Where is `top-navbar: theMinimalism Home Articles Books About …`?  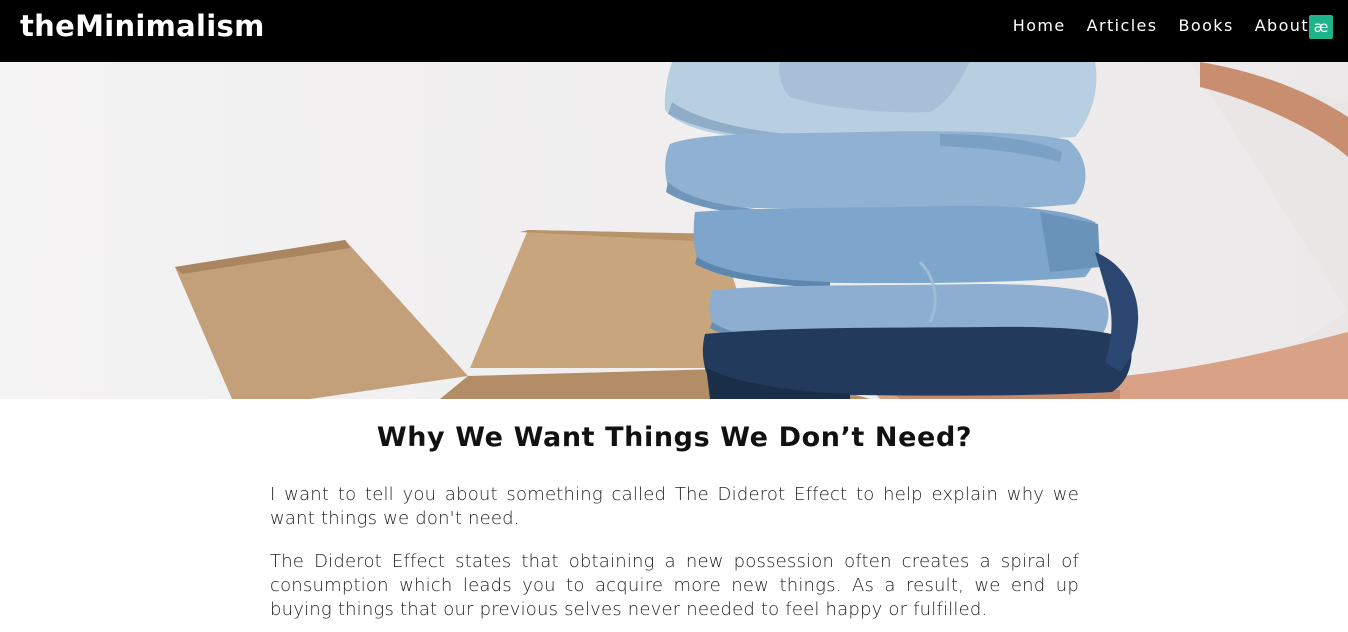 top-navbar: theMinimalism Home Articles Books About … is located at coordinates (674, 31).